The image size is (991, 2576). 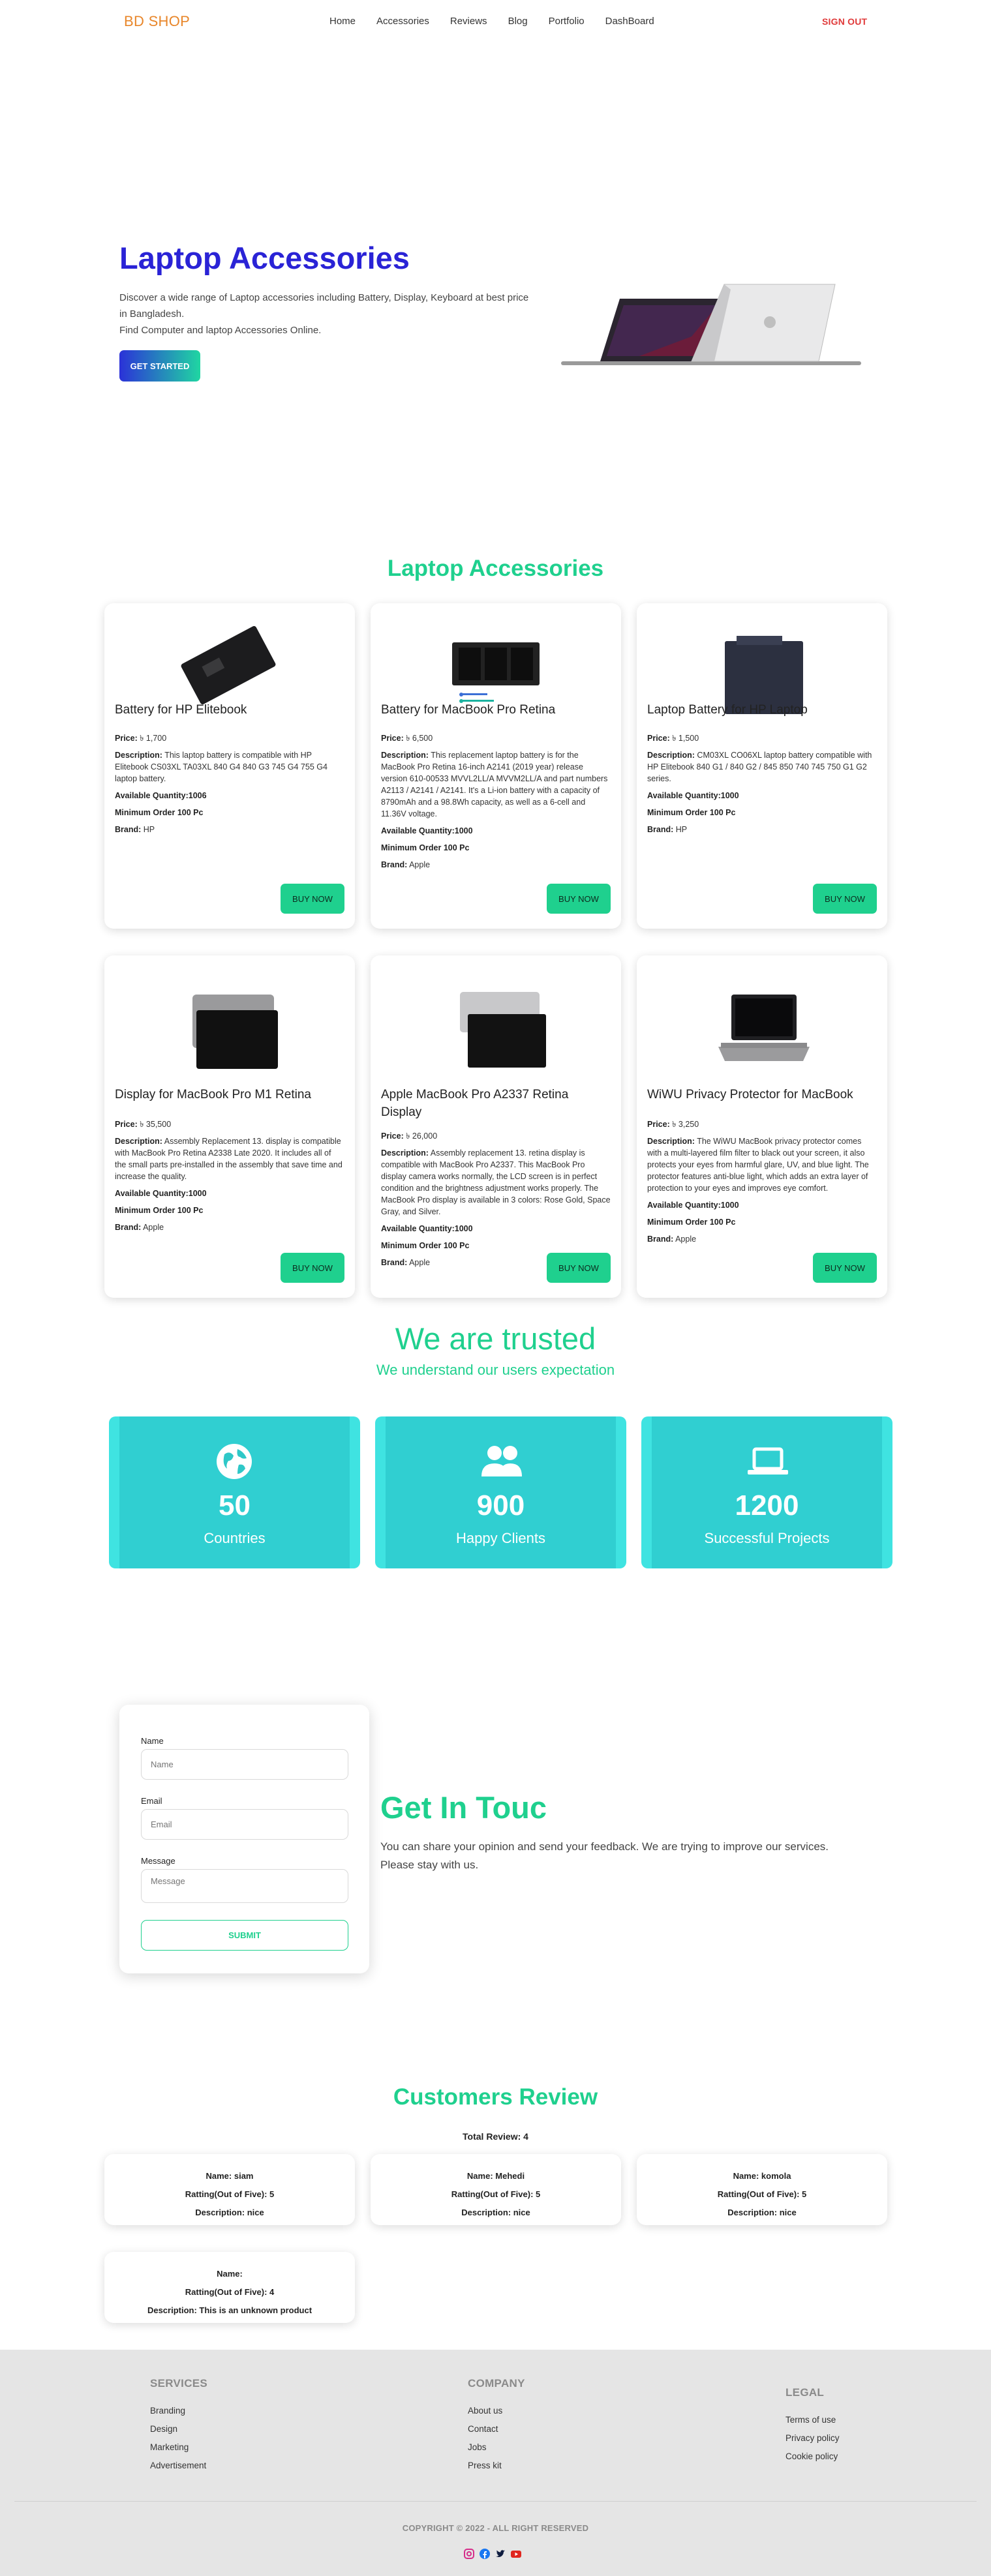 What do you see at coordinates (402, 21) in the screenshot?
I see `nav-accessories: Accessories` at bounding box center [402, 21].